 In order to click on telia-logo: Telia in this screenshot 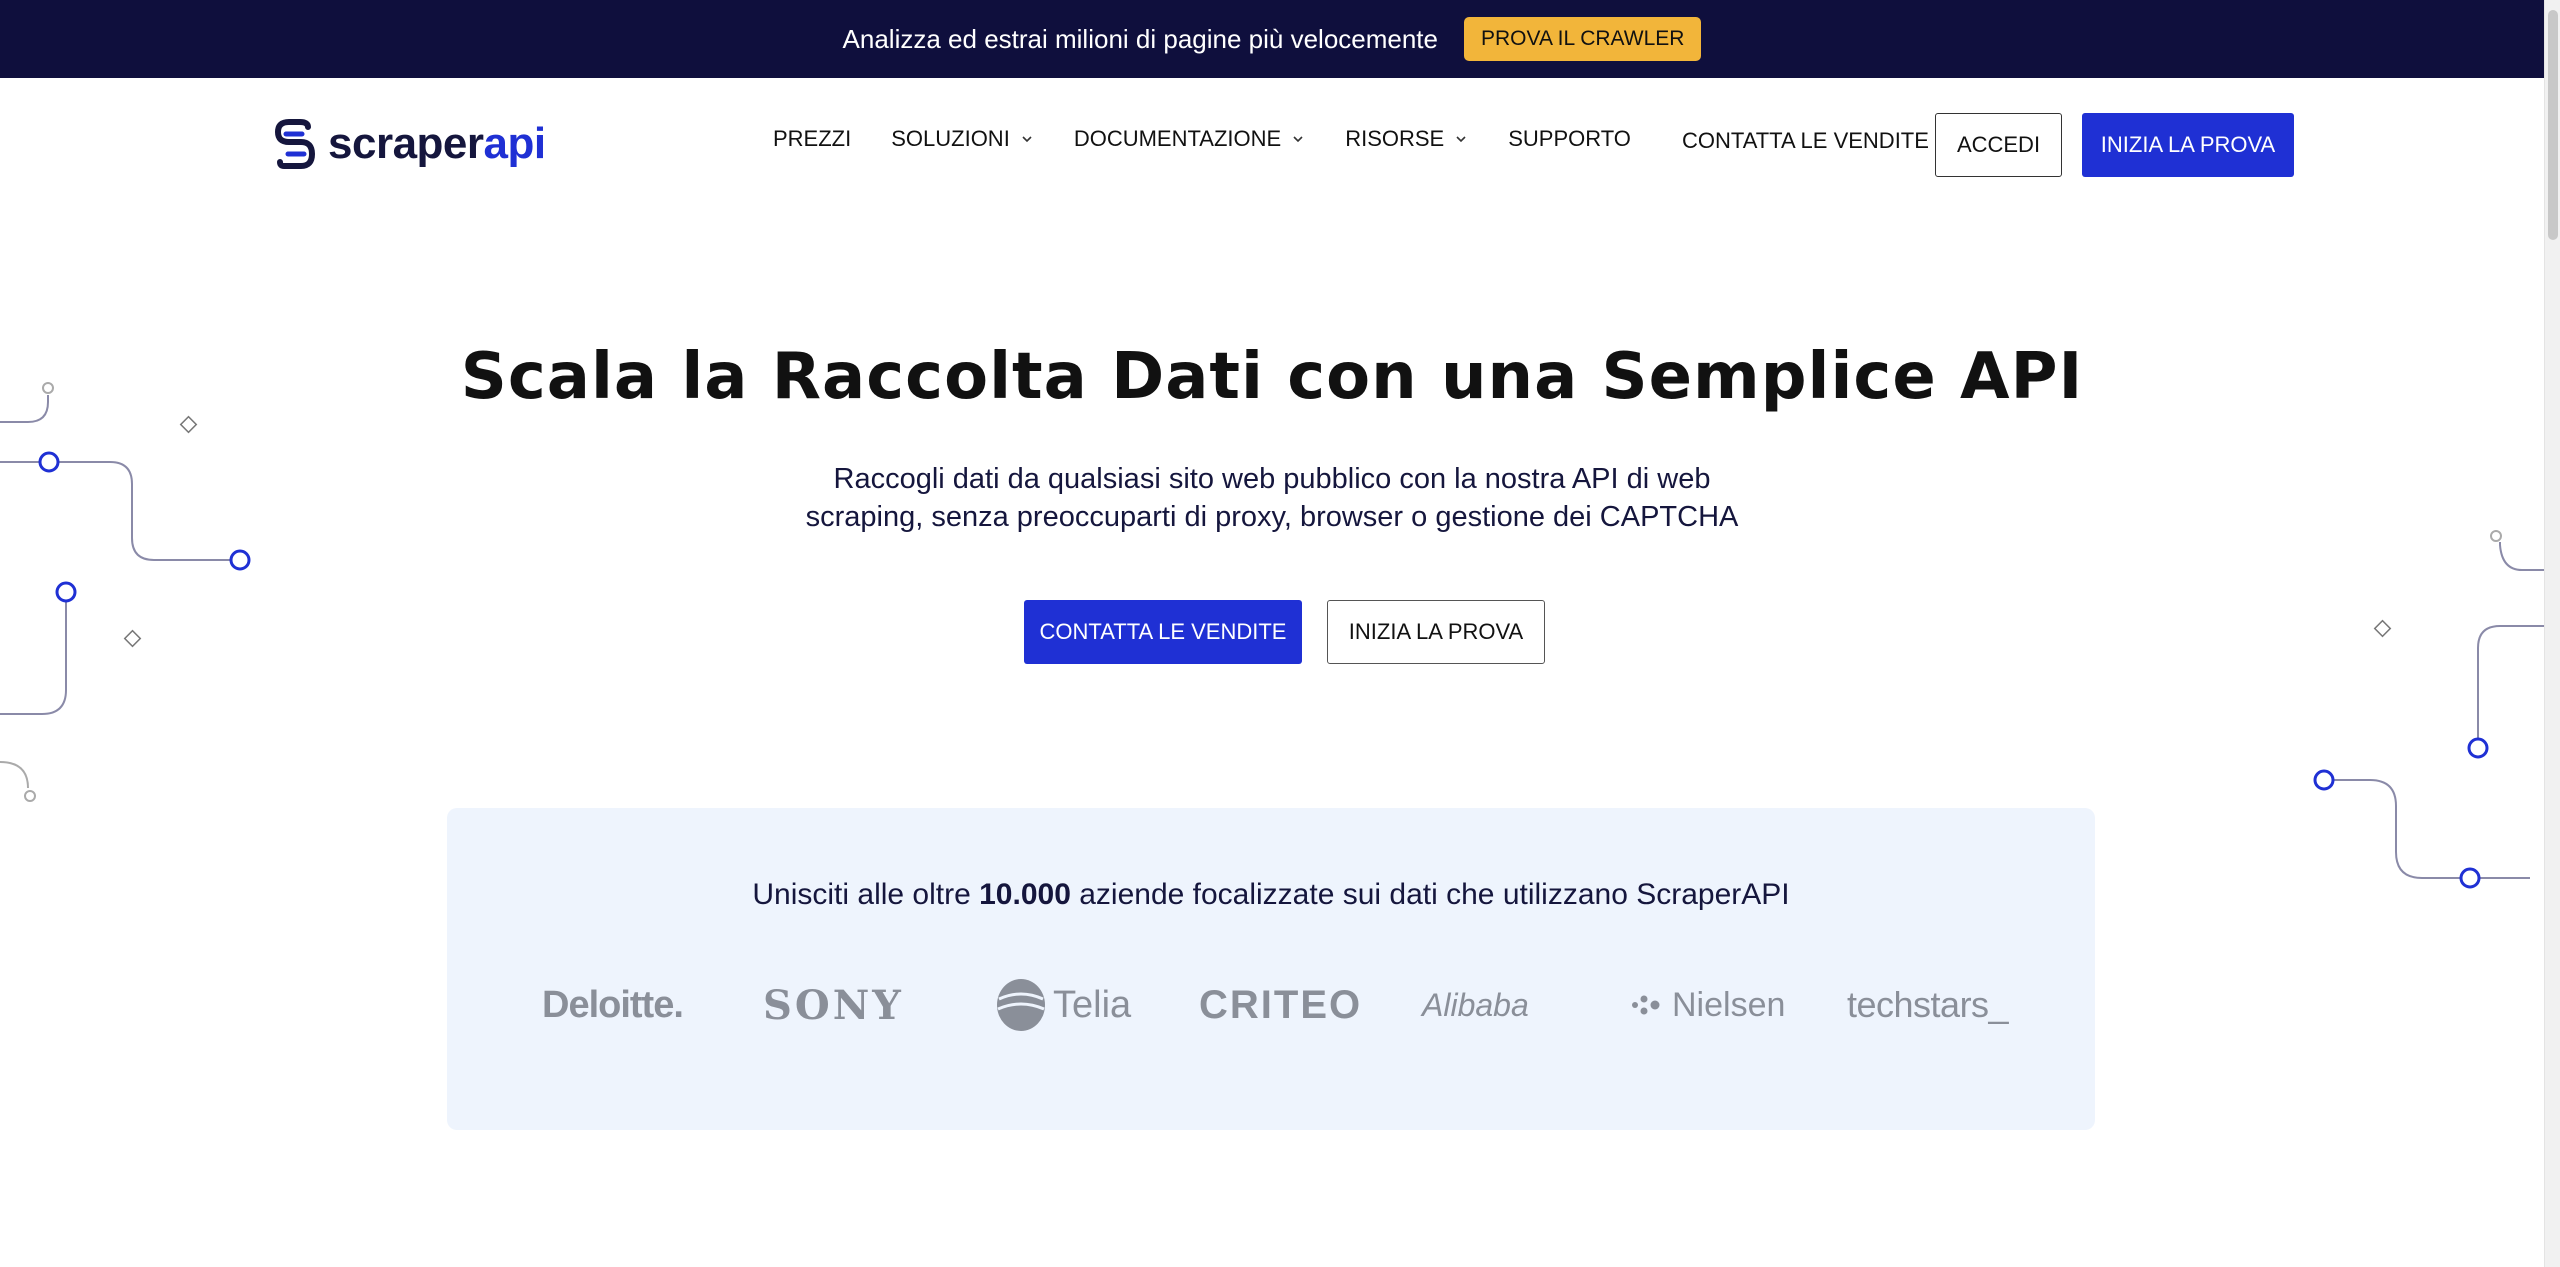, I will do `click(1063, 1005)`.